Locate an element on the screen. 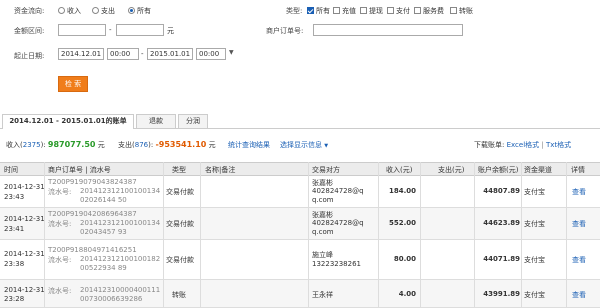 This screenshot has height=308, width=600. col-time: 时间 is located at coordinates (11, 170).